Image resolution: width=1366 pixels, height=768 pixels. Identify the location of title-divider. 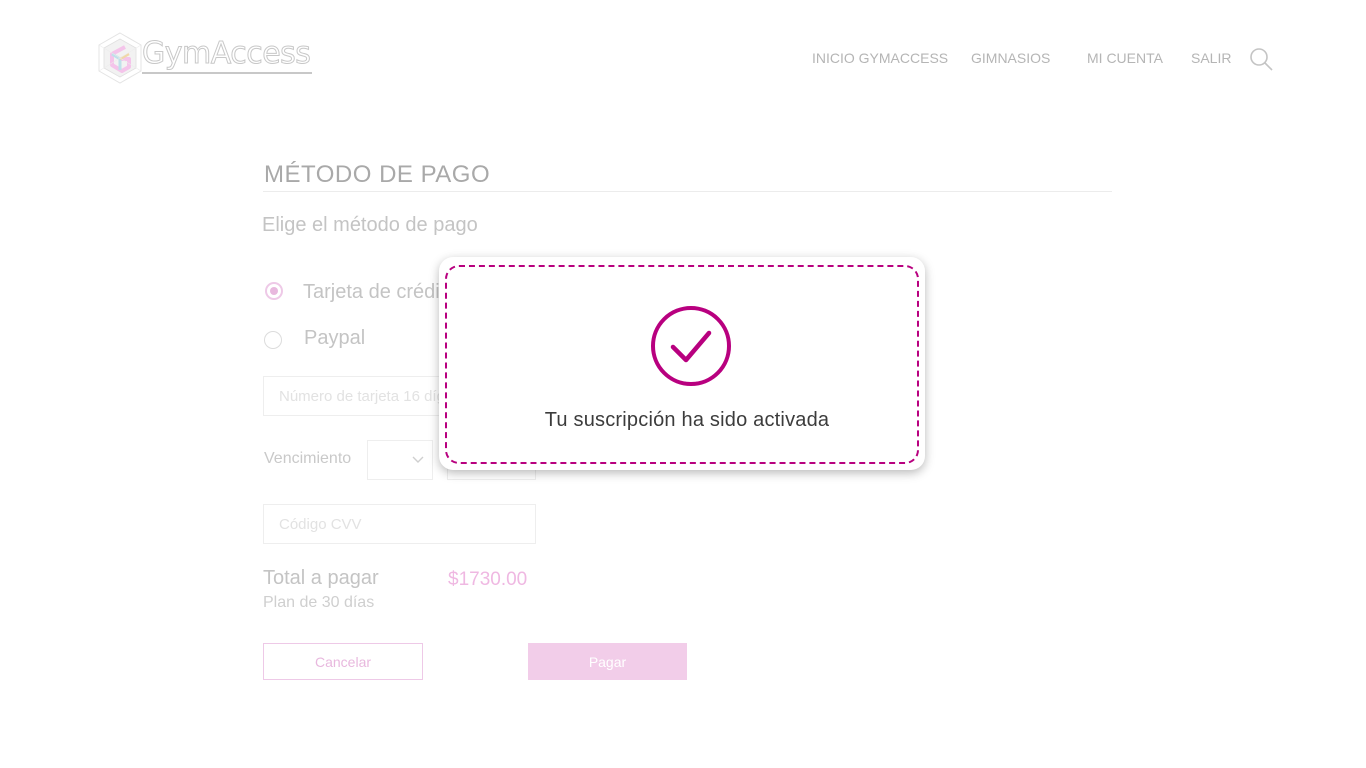
(687, 191).